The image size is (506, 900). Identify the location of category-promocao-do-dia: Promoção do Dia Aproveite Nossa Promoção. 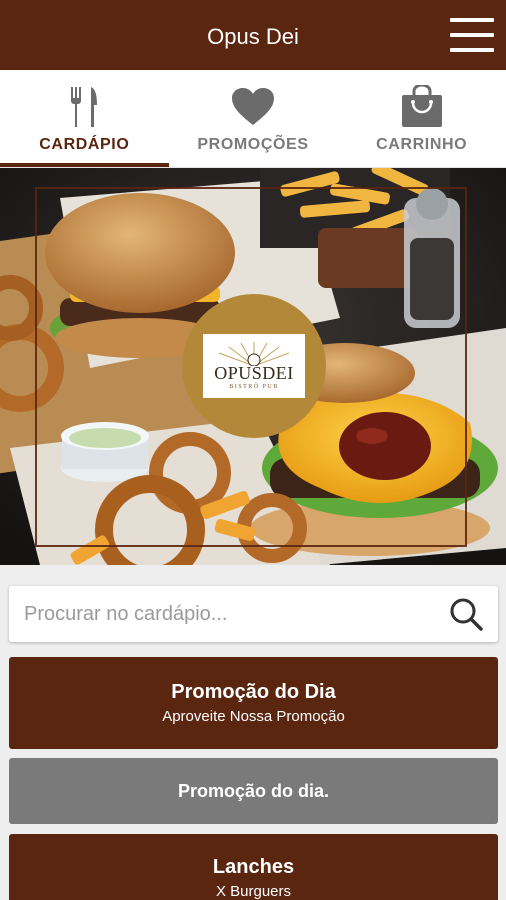
(253, 703).